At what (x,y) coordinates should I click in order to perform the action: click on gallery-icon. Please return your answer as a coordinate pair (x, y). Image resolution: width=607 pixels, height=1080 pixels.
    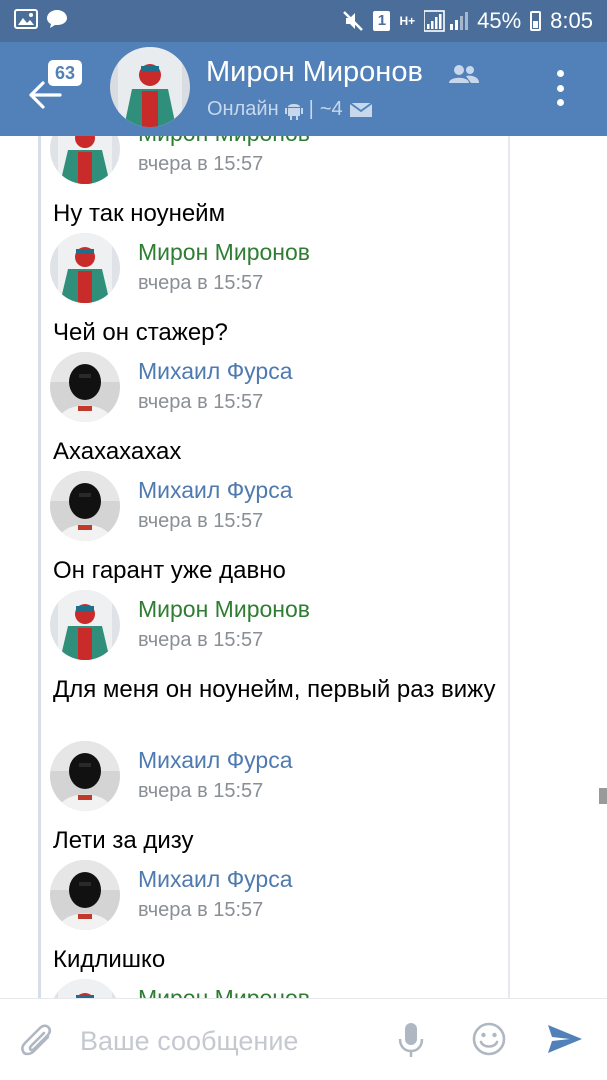
    Looking at the image, I should click on (26, 19).